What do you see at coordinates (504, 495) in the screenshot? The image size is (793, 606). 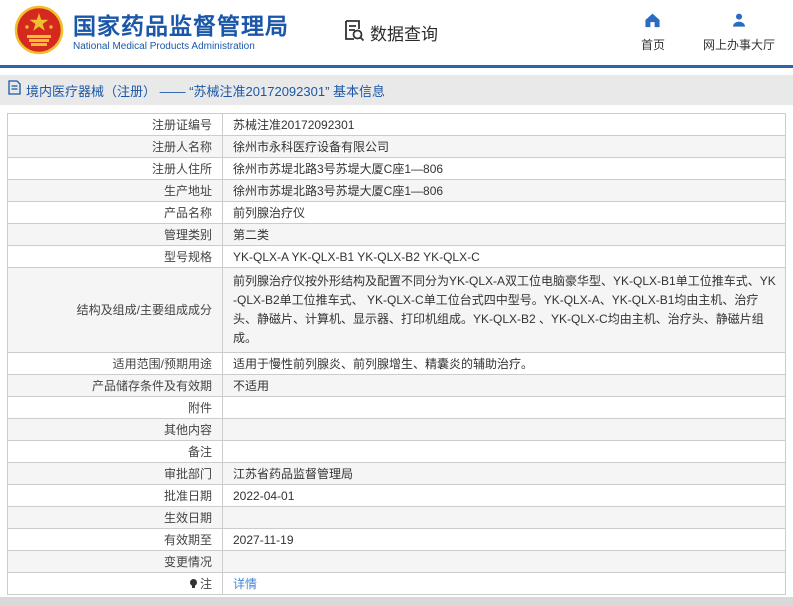 I see `row-value: 2022-04-01` at bounding box center [504, 495].